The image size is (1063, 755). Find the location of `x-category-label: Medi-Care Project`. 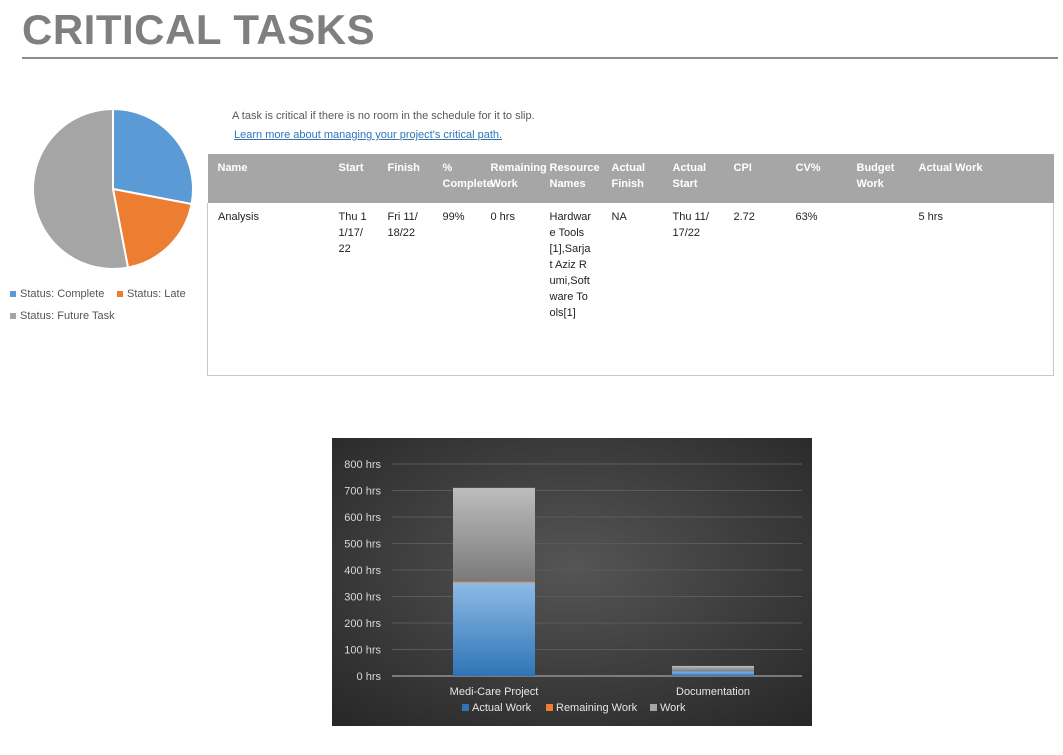

x-category-label: Medi-Care Project is located at coordinates (494, 692).